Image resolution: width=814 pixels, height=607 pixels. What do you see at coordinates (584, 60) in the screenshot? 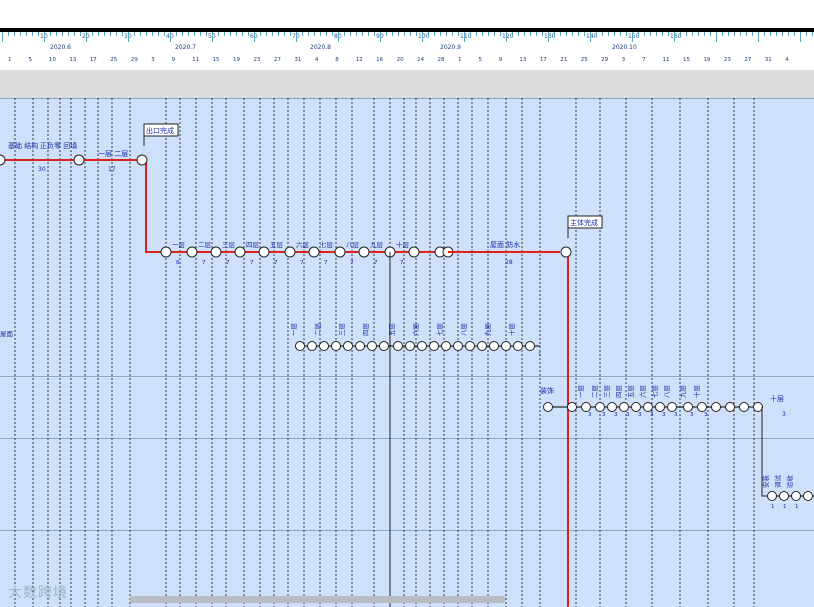
I see `day-label: 25` at bounding box center [584, 60].